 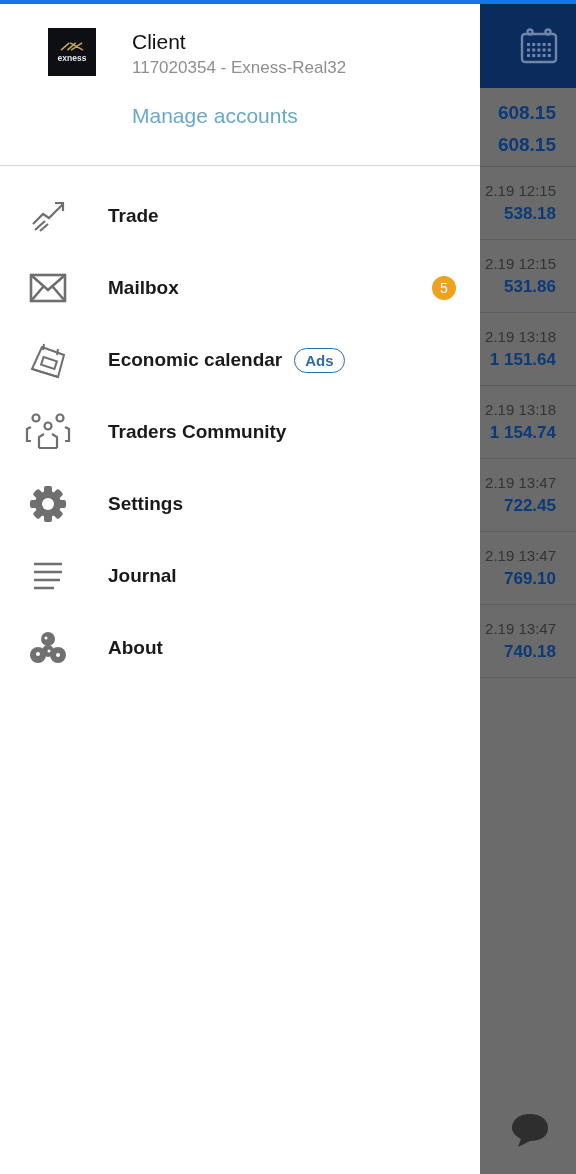 What do you see at coordinates (135, 648) in the screenshot?
I see `menu-label: About` at bounding box center [135, 648].